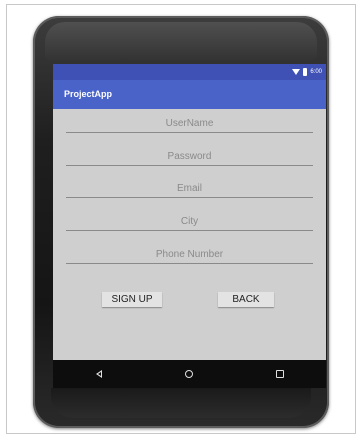 This screenshot has height=441, width=364. What do you see at coordinates (189, 94) in the screenshot?
I see `app-bar: ProjectApp` at bounding box center [189, 94].